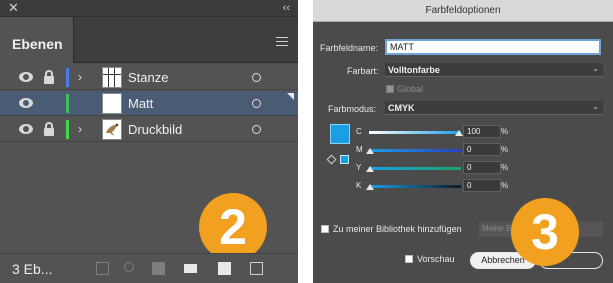 The image size is (613, 283). Describe the element at coordinates (149, 8) in the screenshot. I see `panel-topbar: ✕ ‹‹` at that location.